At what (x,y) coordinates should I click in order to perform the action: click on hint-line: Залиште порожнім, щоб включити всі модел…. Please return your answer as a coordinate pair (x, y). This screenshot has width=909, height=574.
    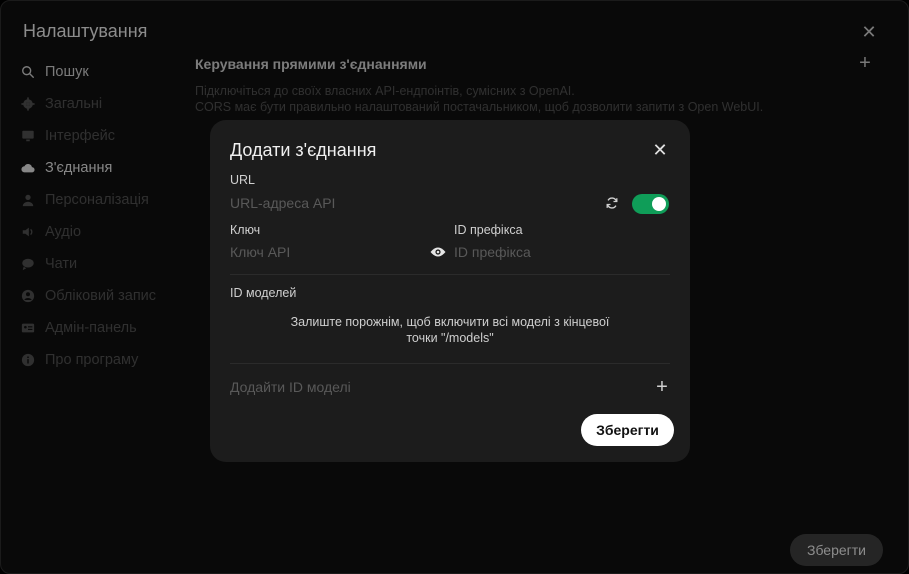
    Looking at the image, I should click on (450, 322).